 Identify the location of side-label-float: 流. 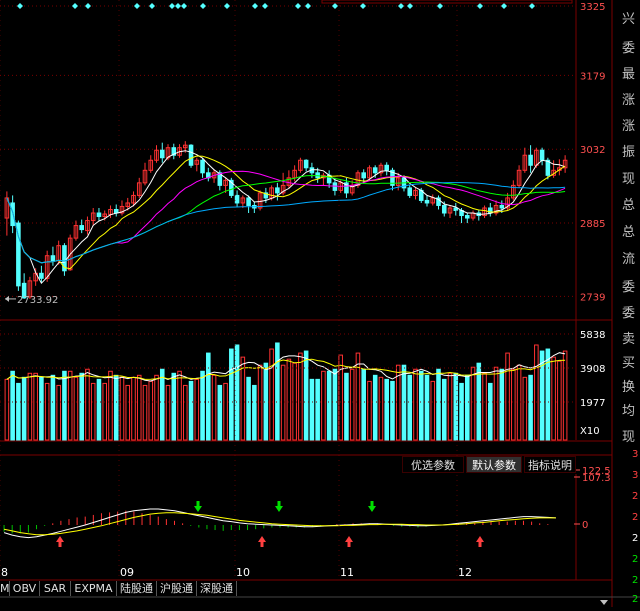
(629, 259).